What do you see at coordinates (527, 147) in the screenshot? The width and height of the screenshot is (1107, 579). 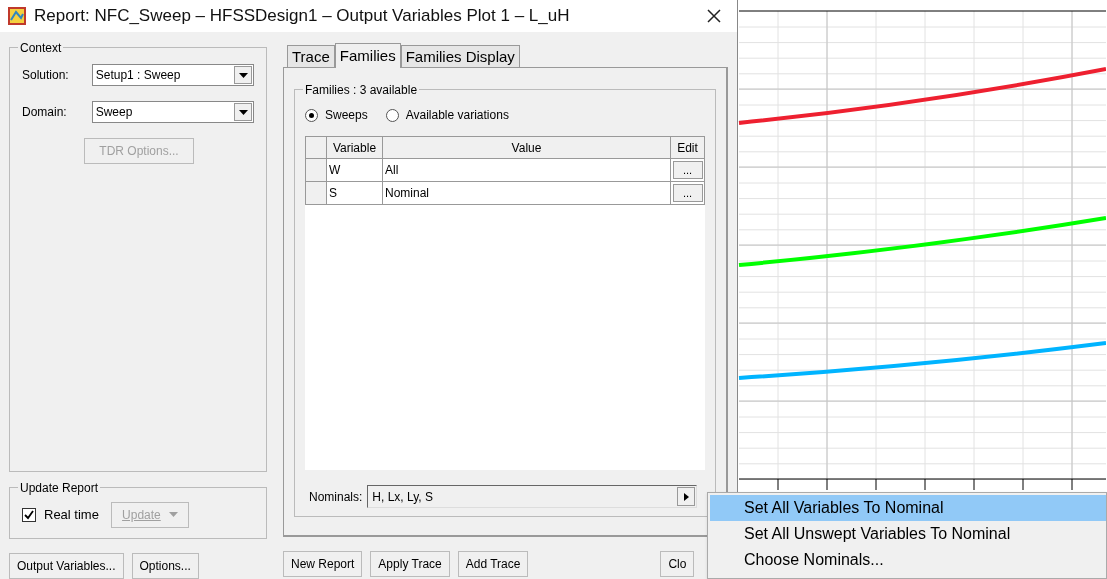 I see `column-header: Value` at bounding box center [527, 147].